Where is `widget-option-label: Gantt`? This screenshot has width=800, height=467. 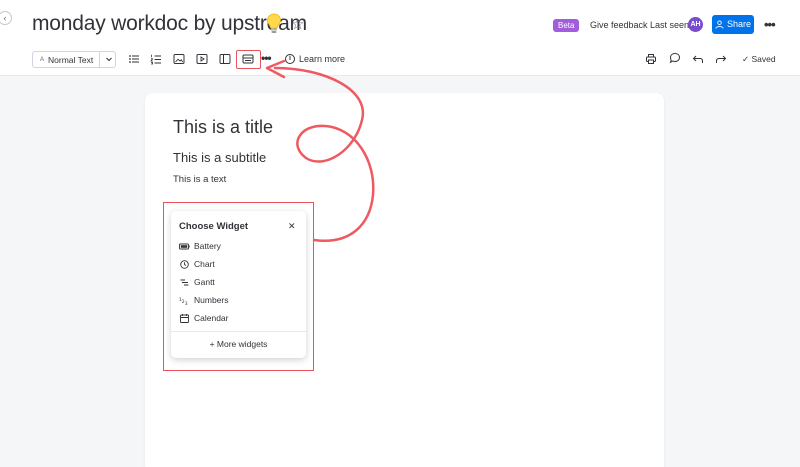 widget-option-label: Gantt is located at coordinates (204, 282).